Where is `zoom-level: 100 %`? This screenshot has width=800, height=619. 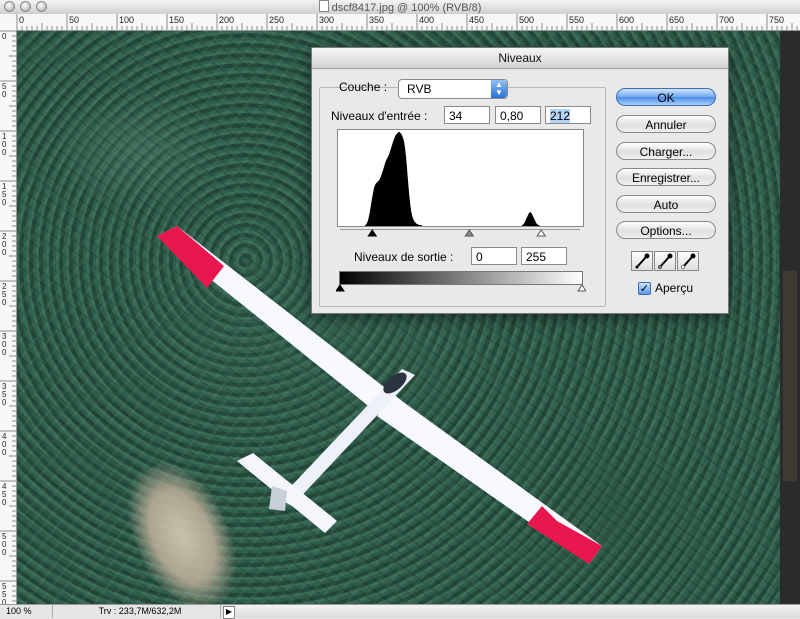
zoom-level: 100 % is located at coordinates (29, 611).